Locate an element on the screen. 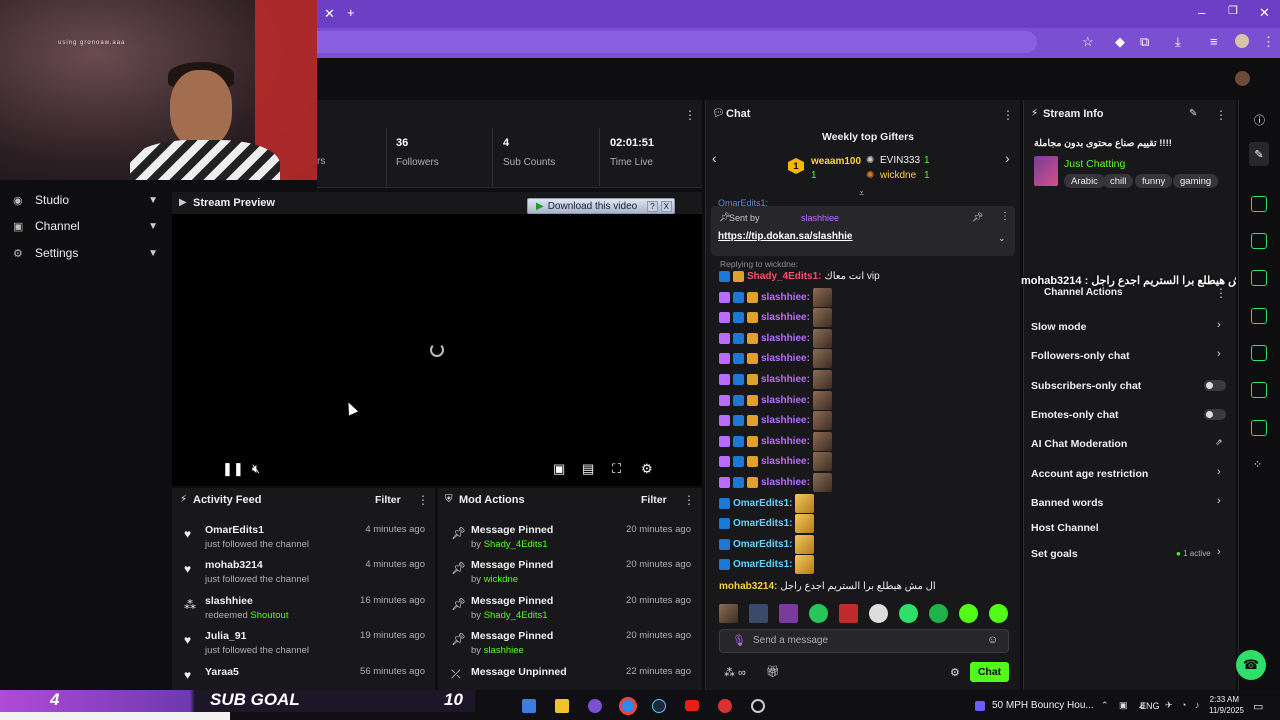 This screenshot has height=720, width=1280. channel-action-ai-moderation: AI Chat Moderation is located at coordinates (1079, 444).